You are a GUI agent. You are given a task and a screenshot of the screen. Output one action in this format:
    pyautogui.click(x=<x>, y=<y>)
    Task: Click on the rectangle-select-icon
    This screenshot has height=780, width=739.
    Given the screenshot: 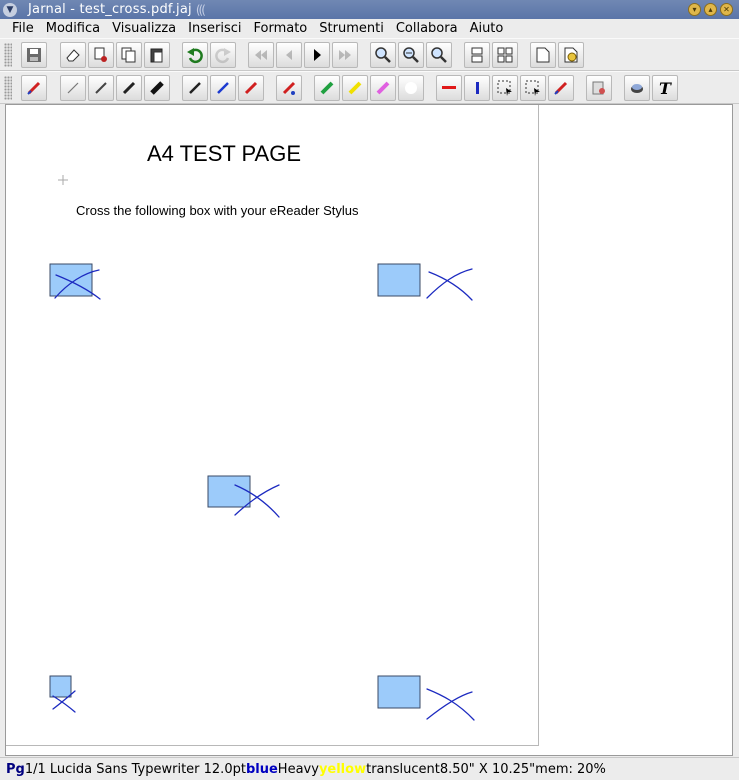 What is the action you would take?
    pyautogui.click(x=504, y=88)
    